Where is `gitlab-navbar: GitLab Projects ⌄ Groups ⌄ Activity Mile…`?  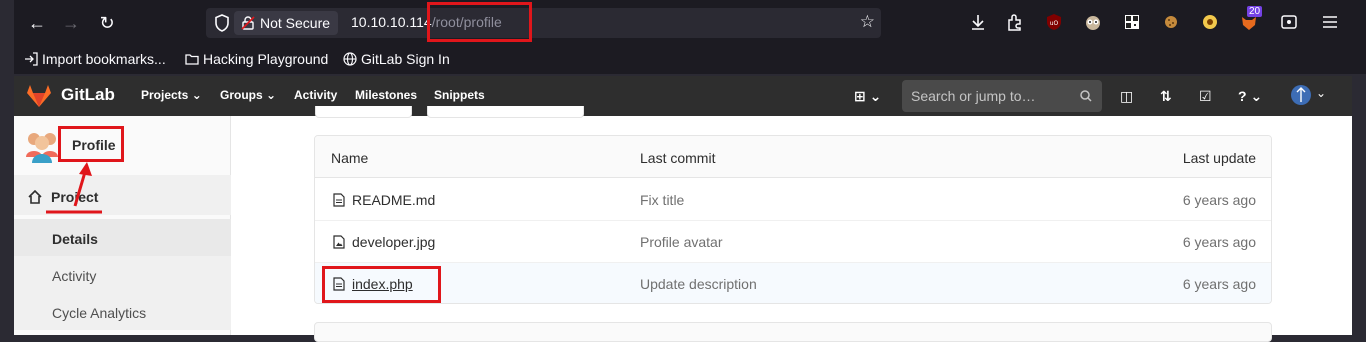
gitlab-navbar: GitLab Projects ⌄ Groups ⌄ Activity Mile… is located at coordinates (683, 96).